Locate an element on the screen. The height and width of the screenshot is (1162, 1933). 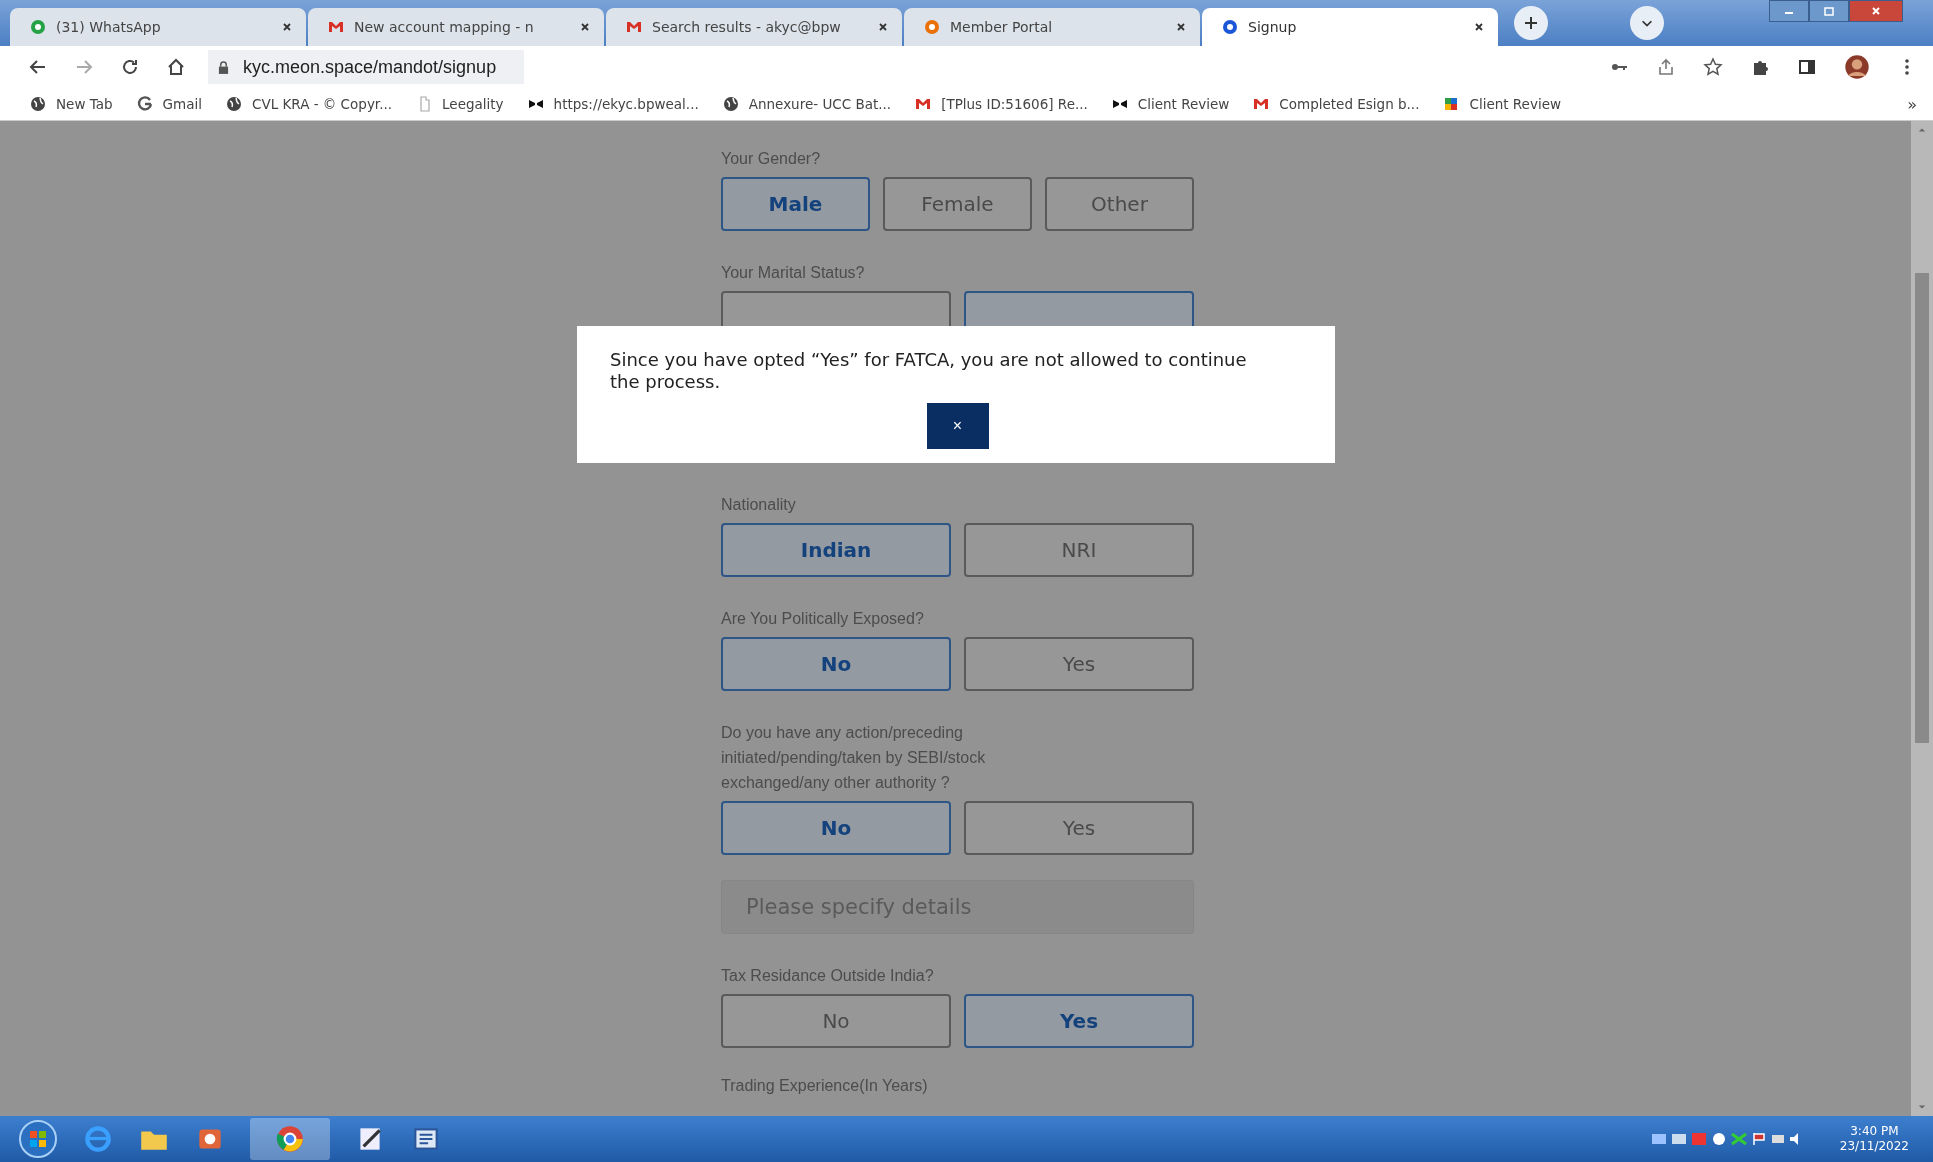
option-button: Yes is located at coordinates (1079, 1021).